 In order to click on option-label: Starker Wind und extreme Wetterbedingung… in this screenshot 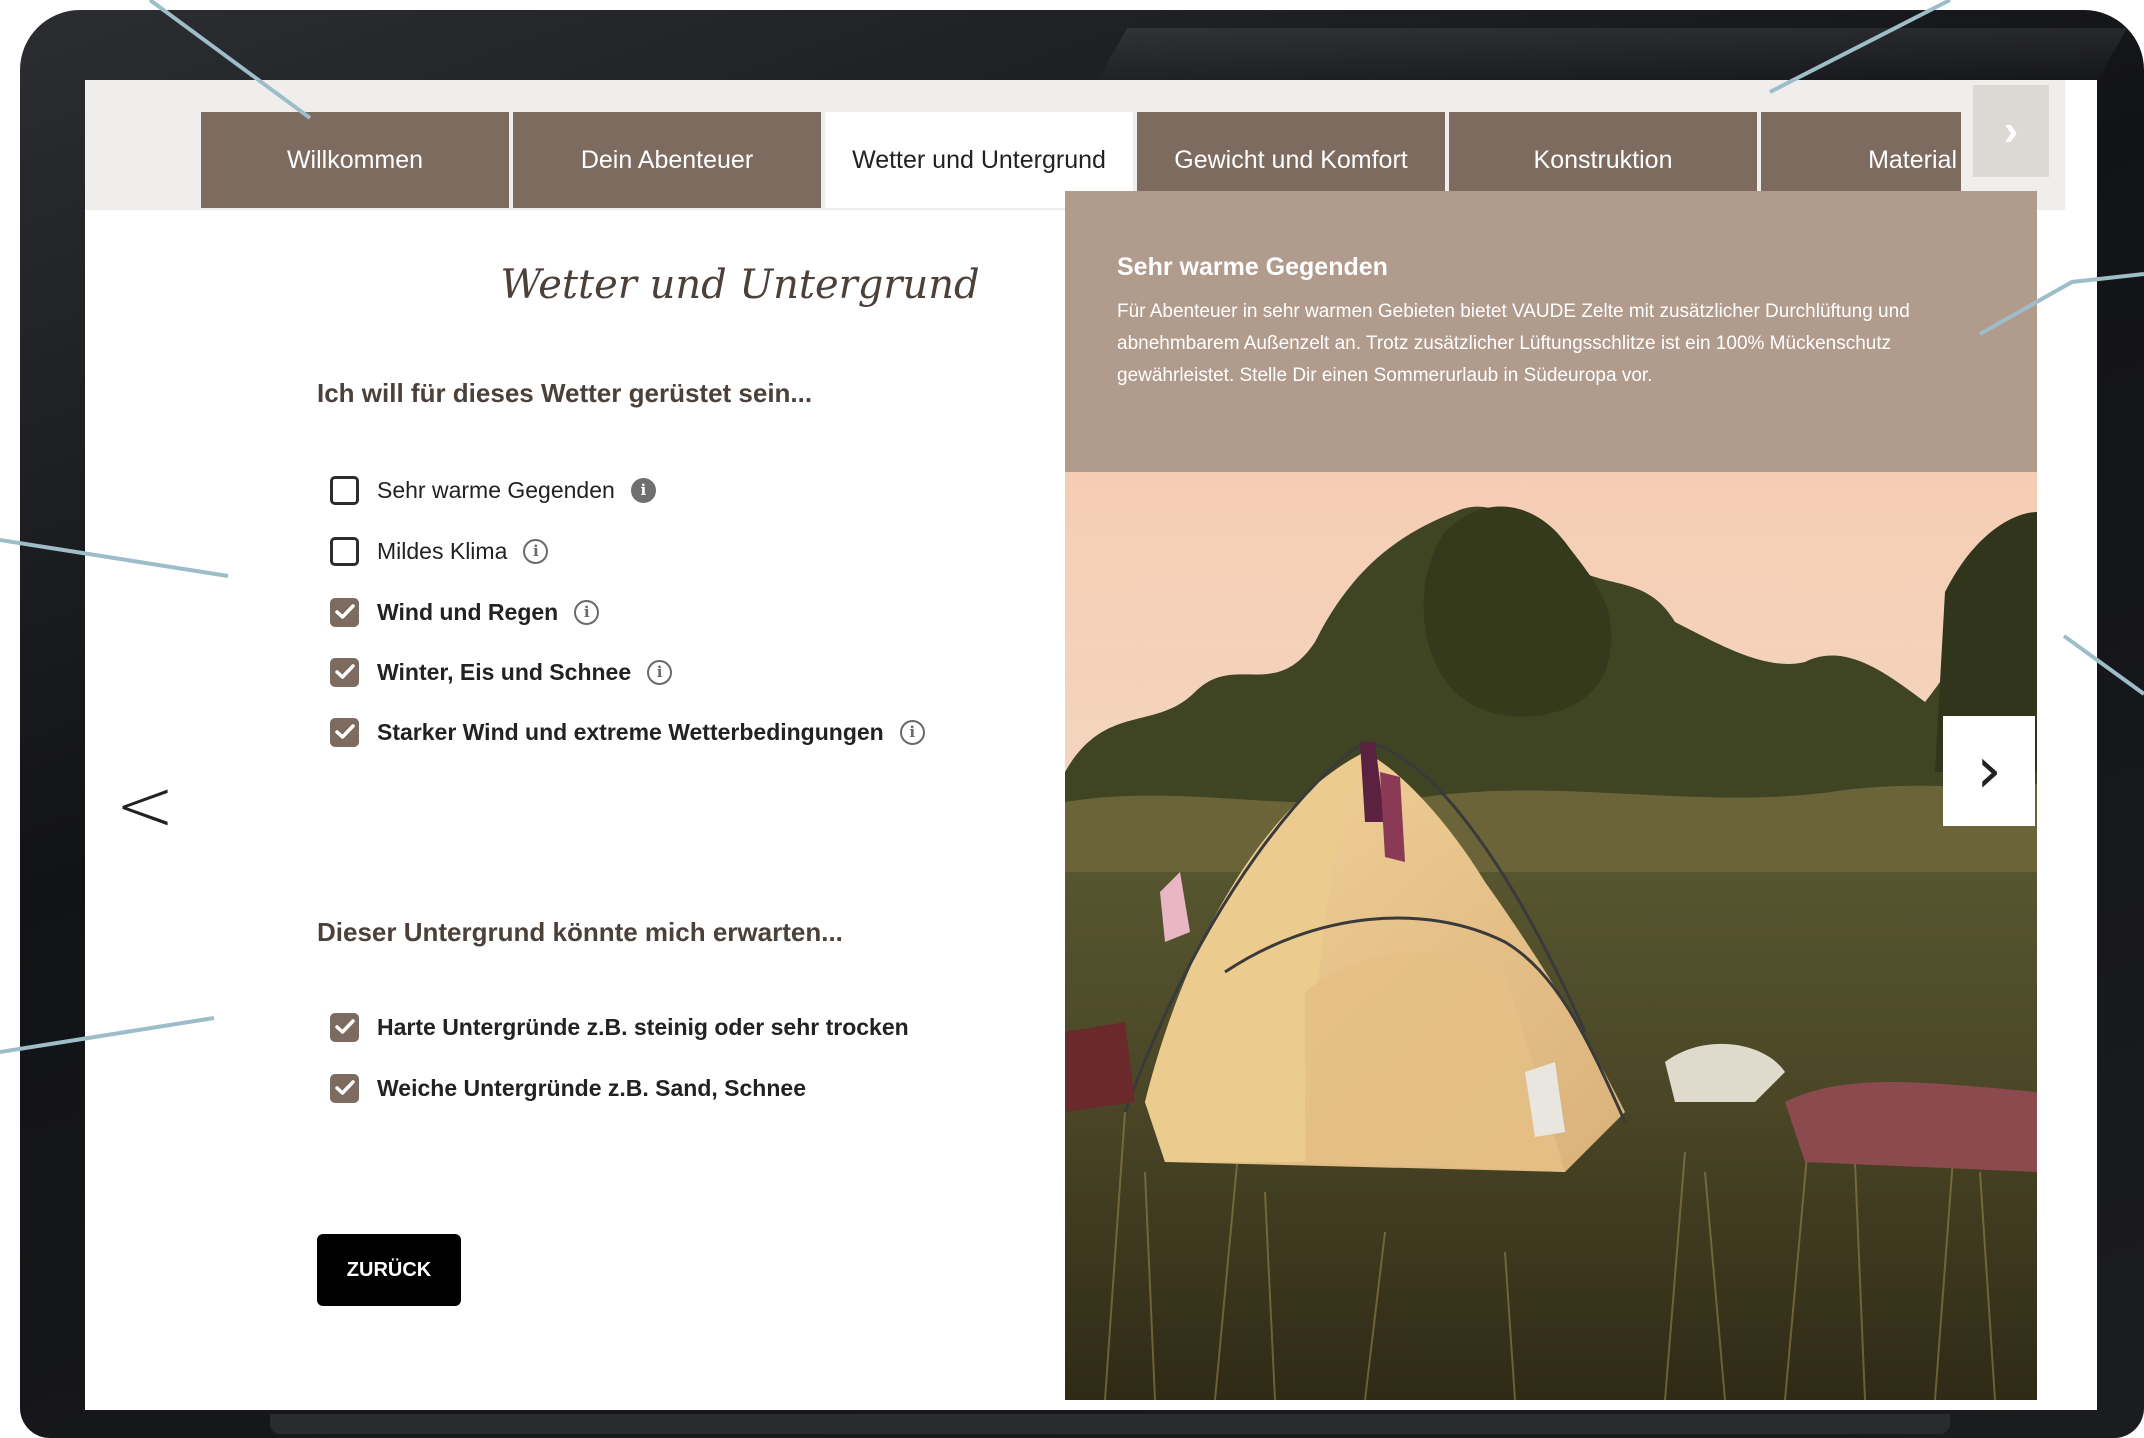, I will do `click(630, 731)`.